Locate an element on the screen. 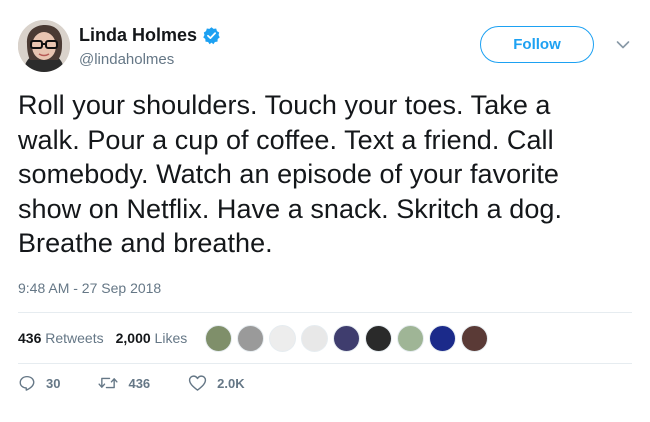 This screenshot has width=650, height=422. like-count: 2.0K is located at coordinates (231, 383).